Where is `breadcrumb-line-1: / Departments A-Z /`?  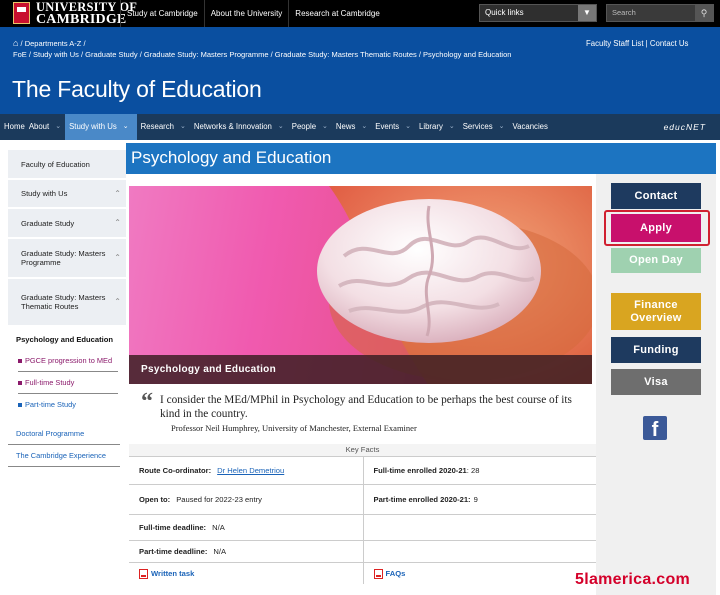
breadcrumb-line-1: / Departments A-Z / is located at coordinates (53, 43).